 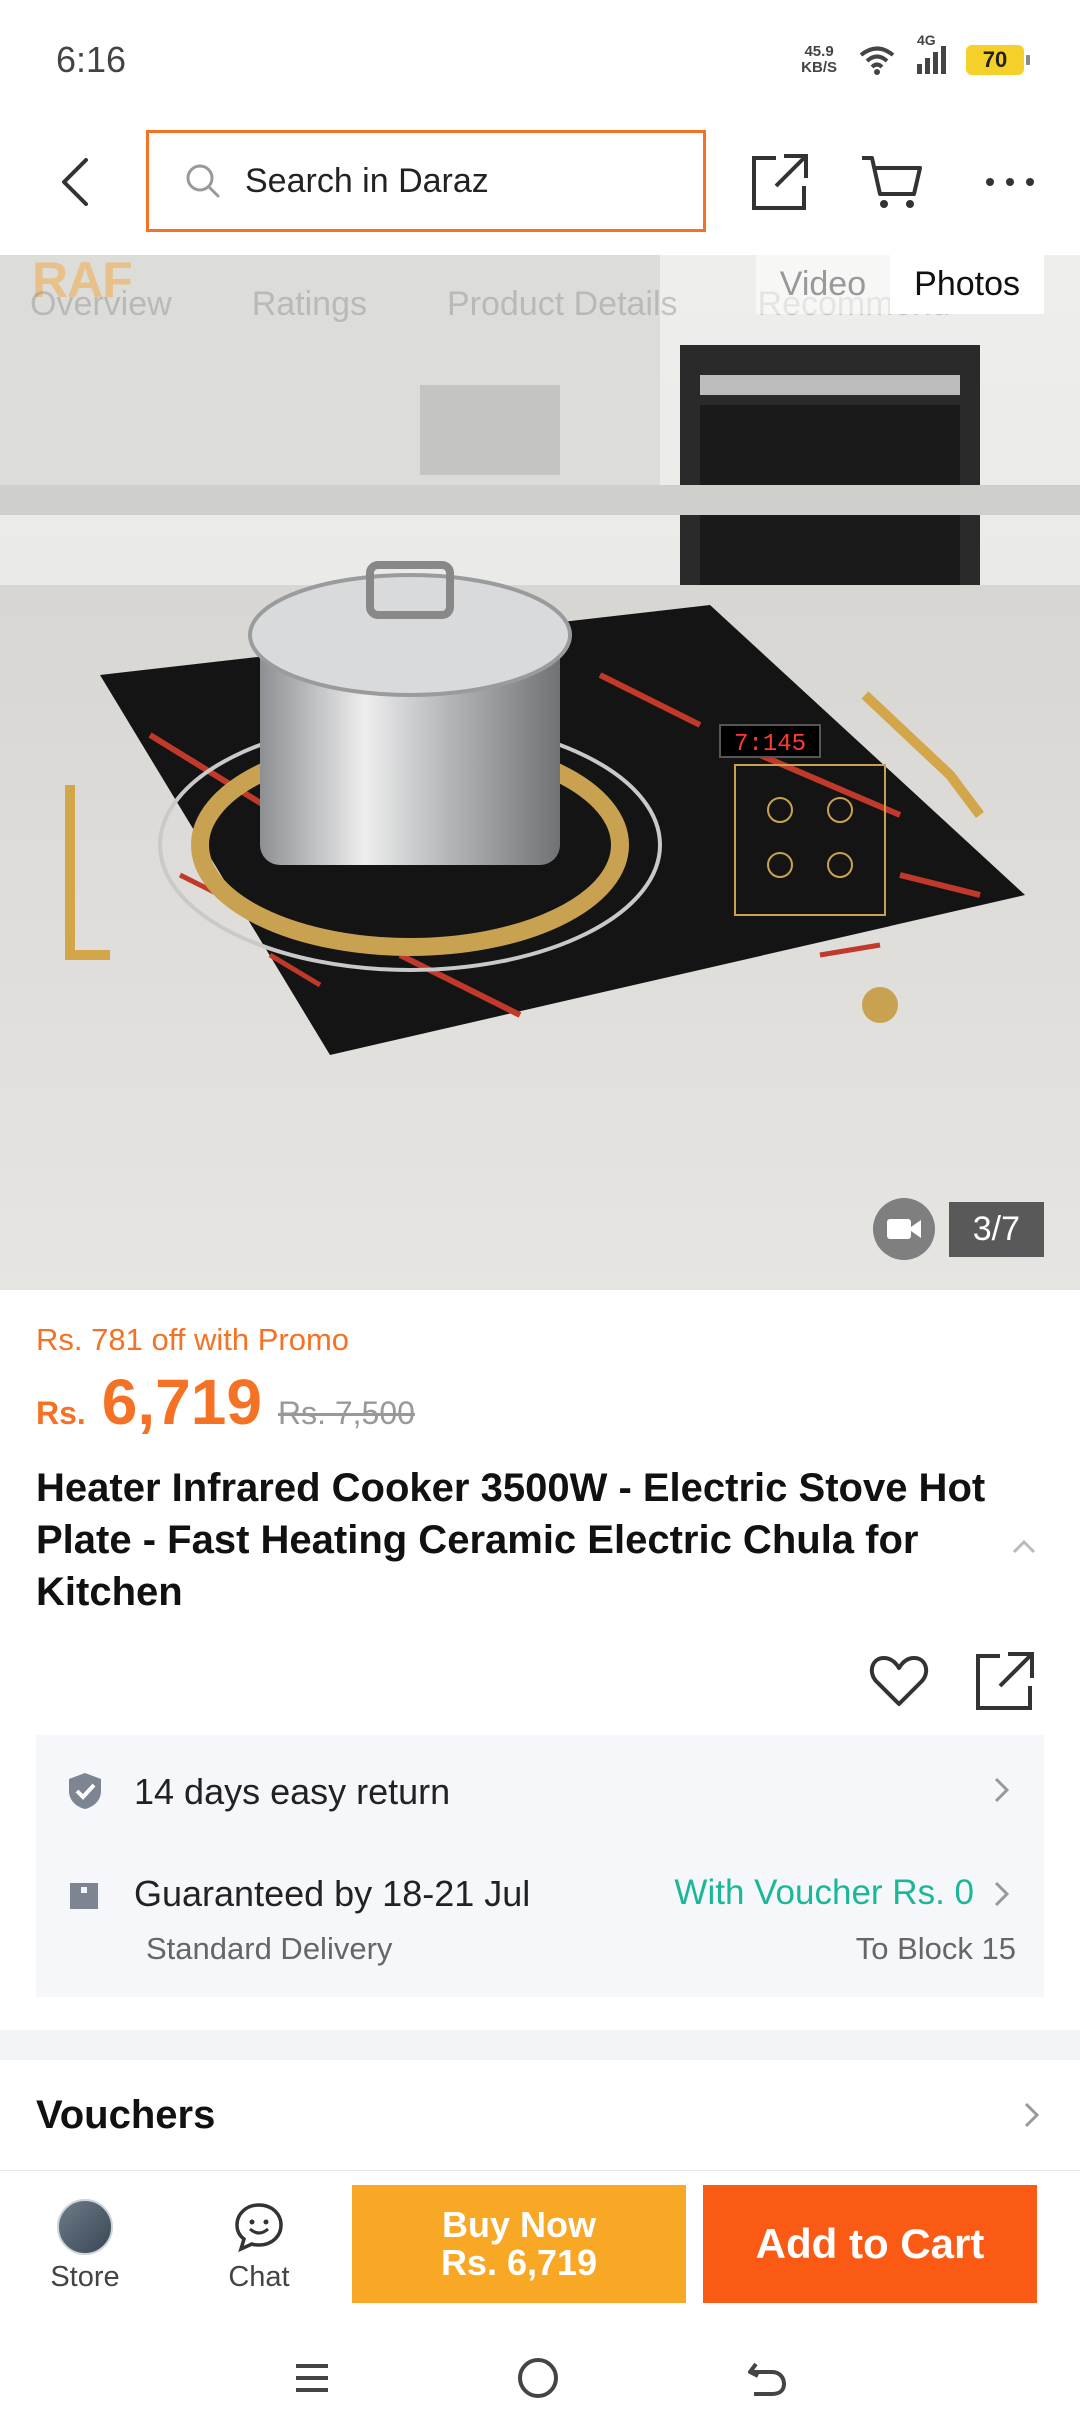 I want to click on buy-now-button: Buy Now Rs. 6,719, so click(x=519, y=2244).